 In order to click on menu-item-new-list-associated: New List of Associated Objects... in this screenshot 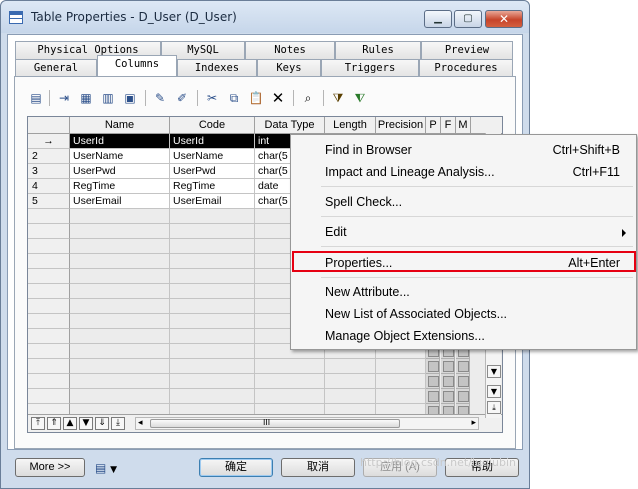, I will do `click(463, 314)`.